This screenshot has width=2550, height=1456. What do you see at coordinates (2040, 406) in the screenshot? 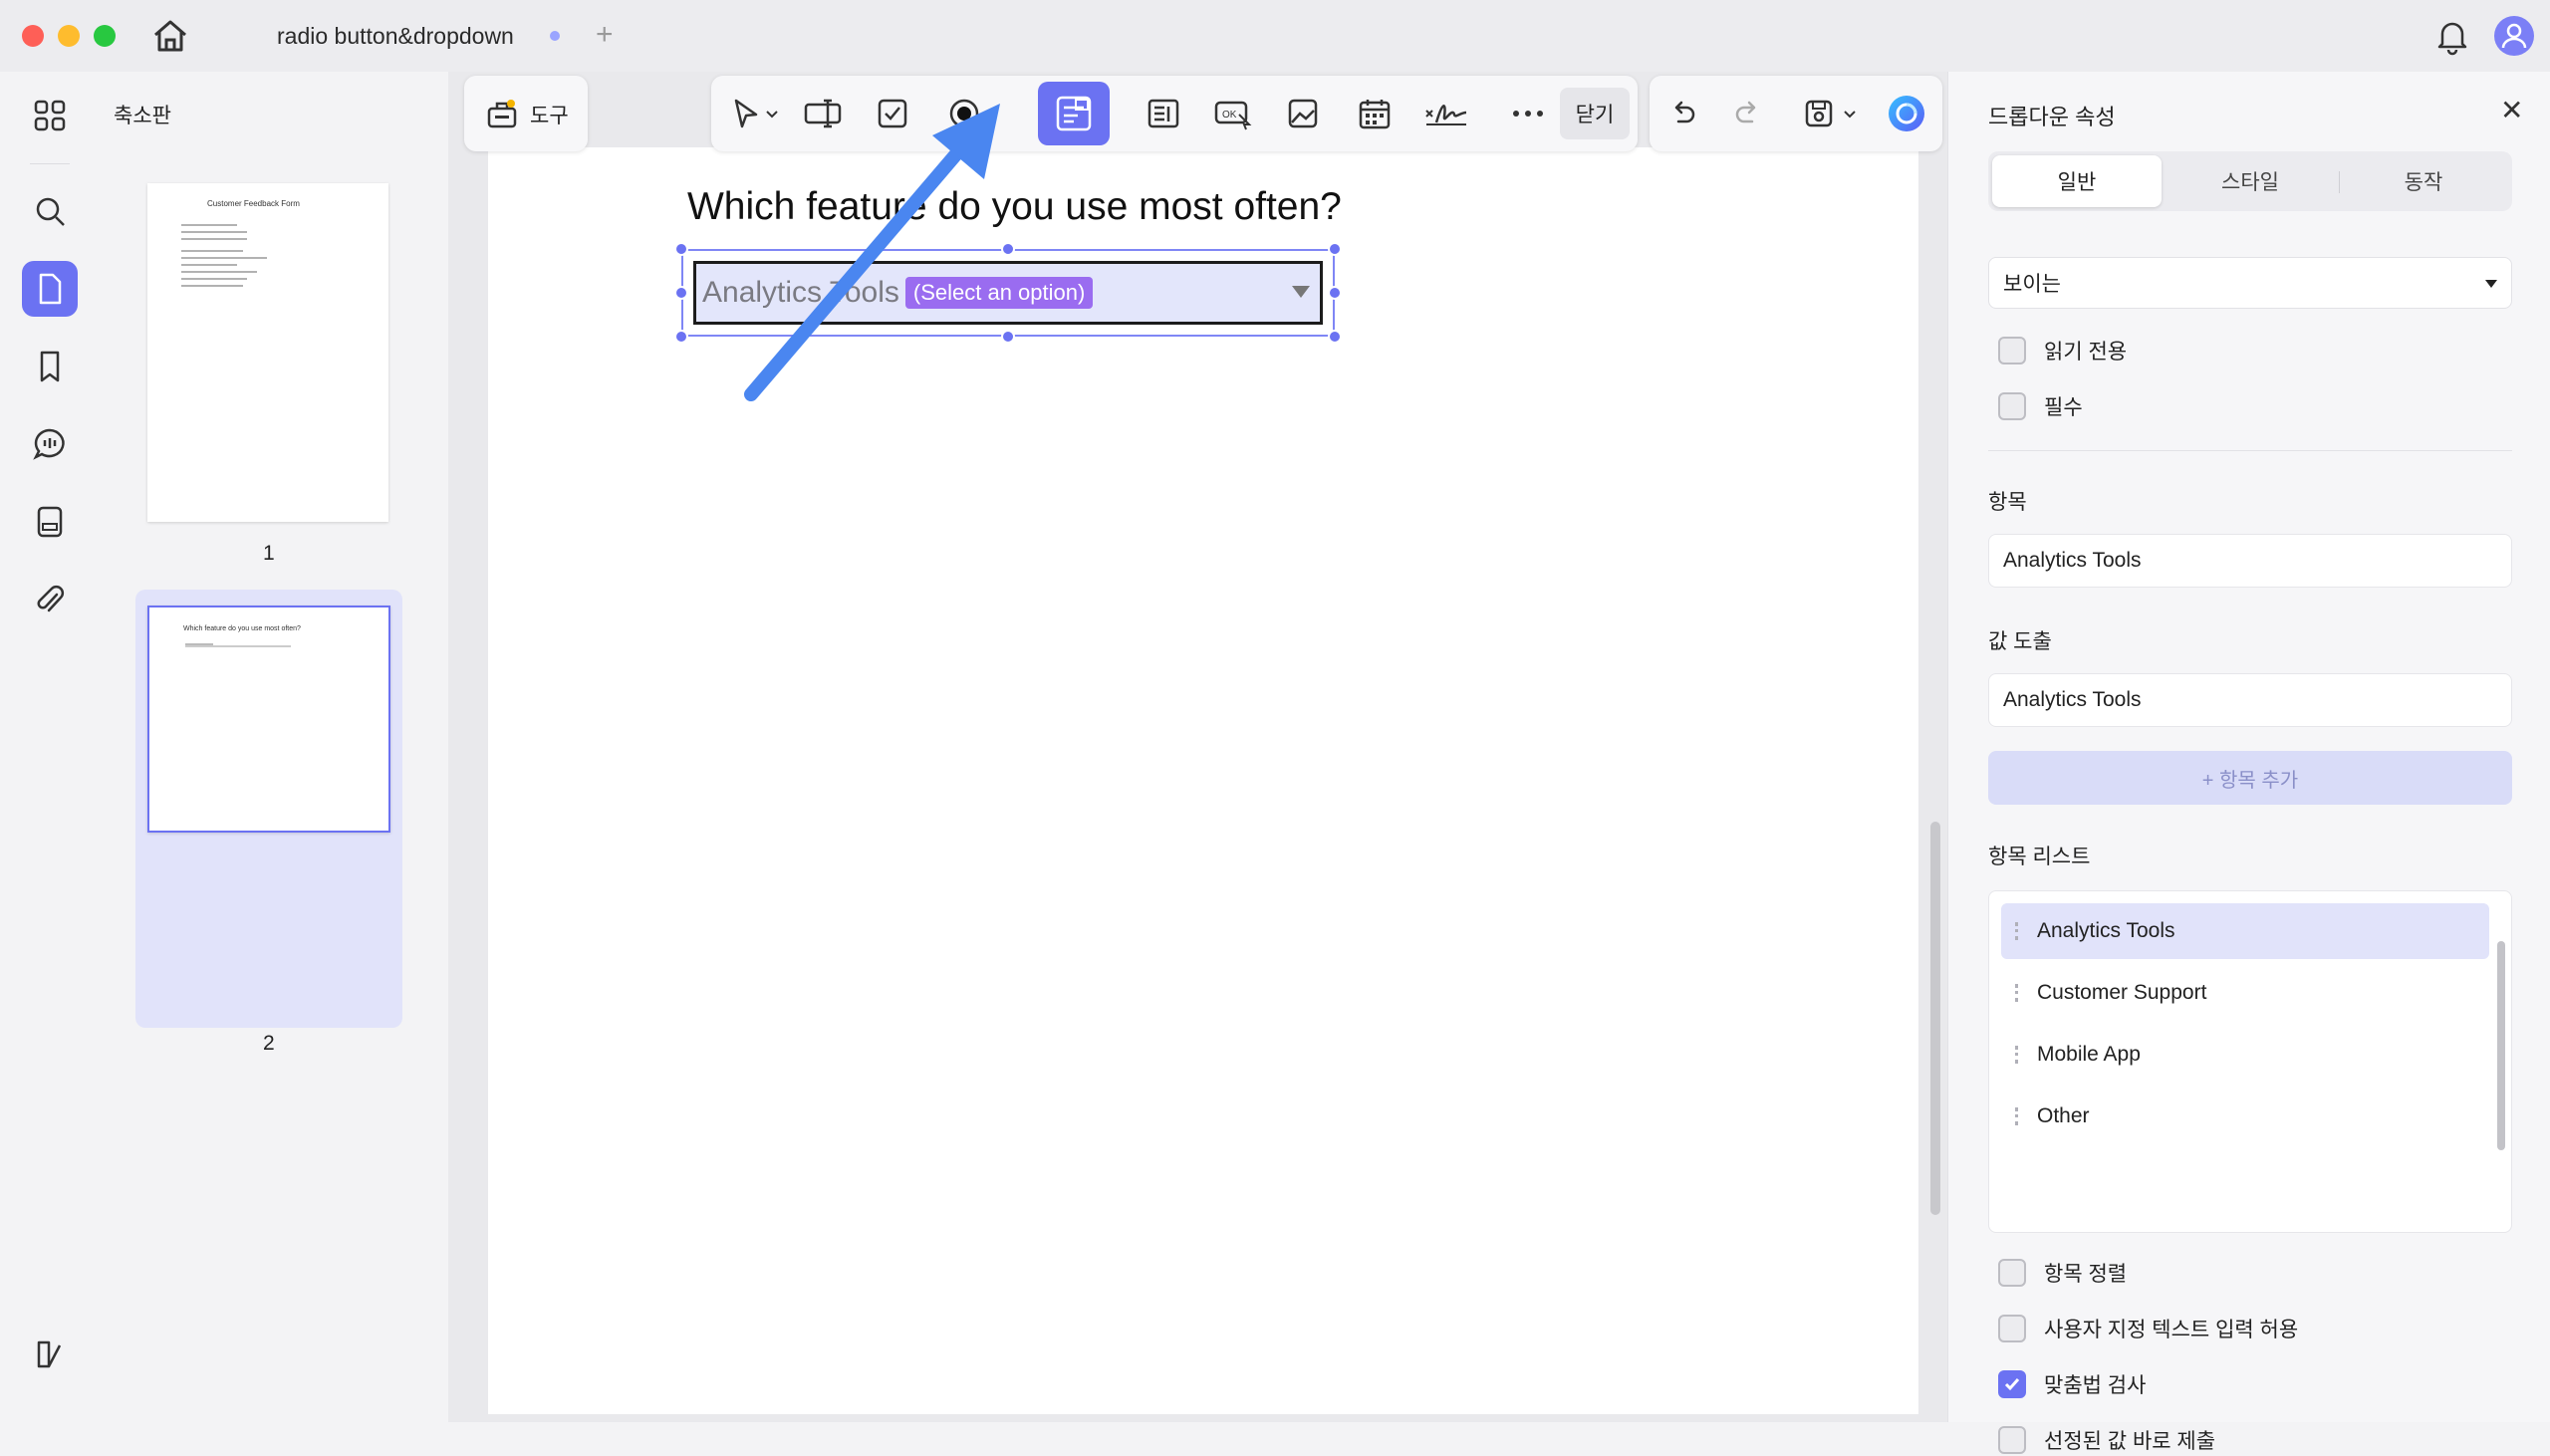
I see `required-option: 필수` at bounding box center [2040, 406].